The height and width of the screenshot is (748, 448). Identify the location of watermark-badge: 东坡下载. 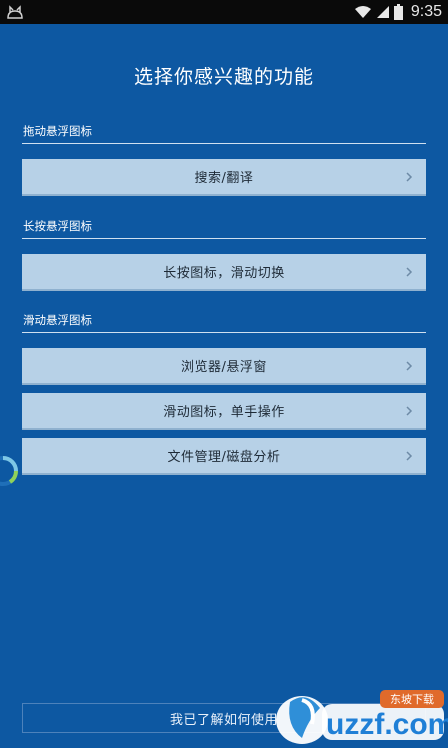
(412, 699).